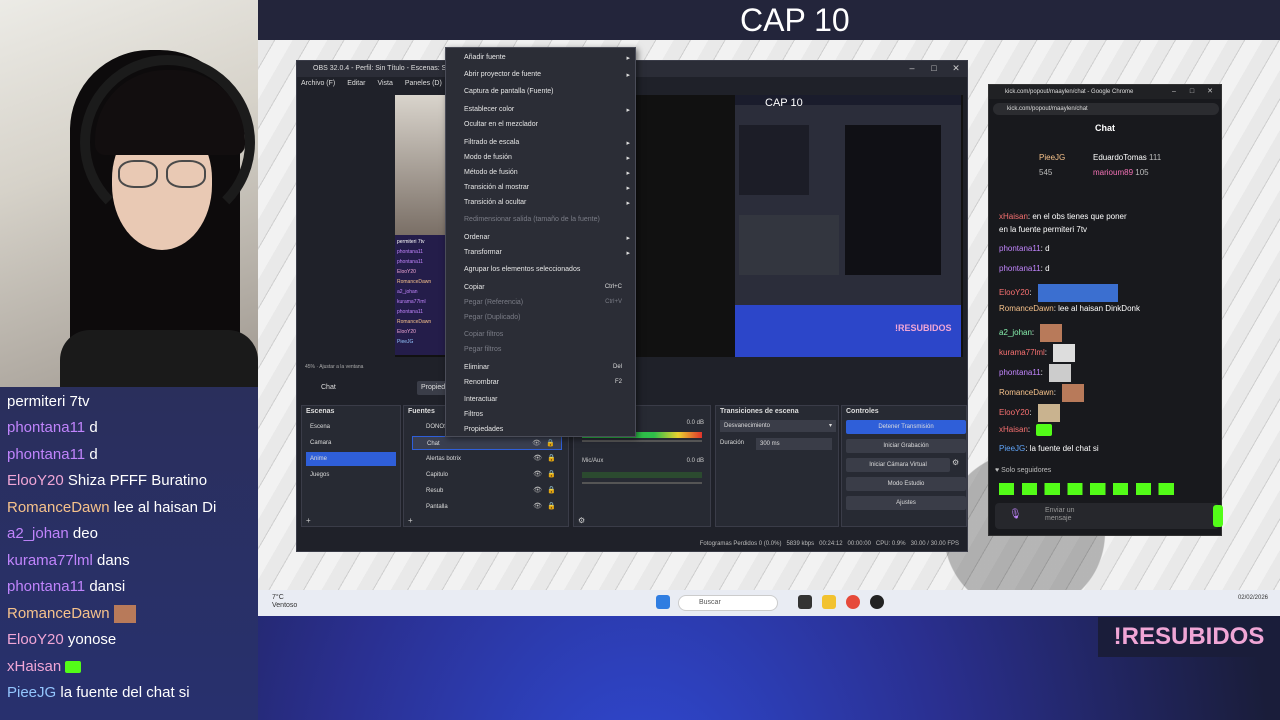 This screenshot has width=1280, height=720. I want to click on chat-username: phontana11, so click(1020, 268).